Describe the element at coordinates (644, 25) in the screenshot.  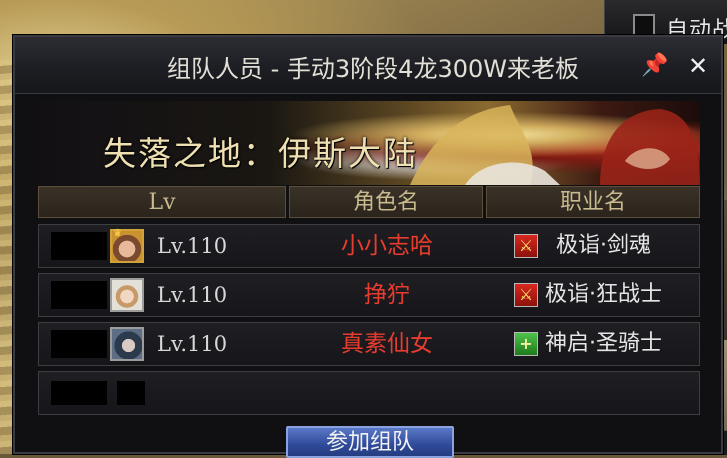
I see `auto-battle-checkbox` at that location.